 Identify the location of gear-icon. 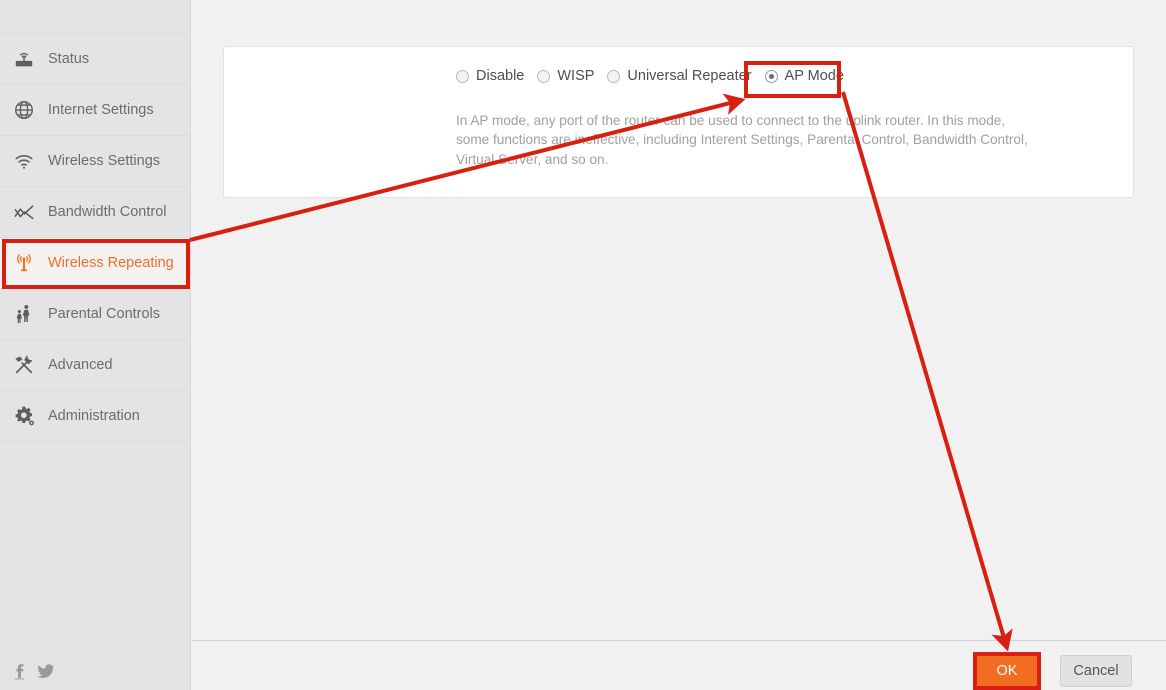
(24, 416).